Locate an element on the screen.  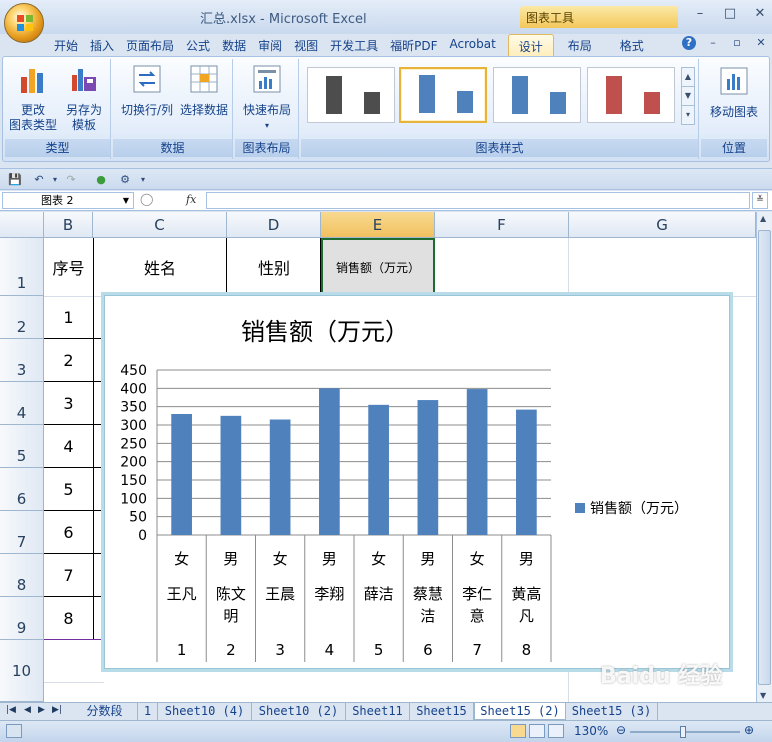
zoom-in-icon: ⊕ is located at coordinates (749, 730).